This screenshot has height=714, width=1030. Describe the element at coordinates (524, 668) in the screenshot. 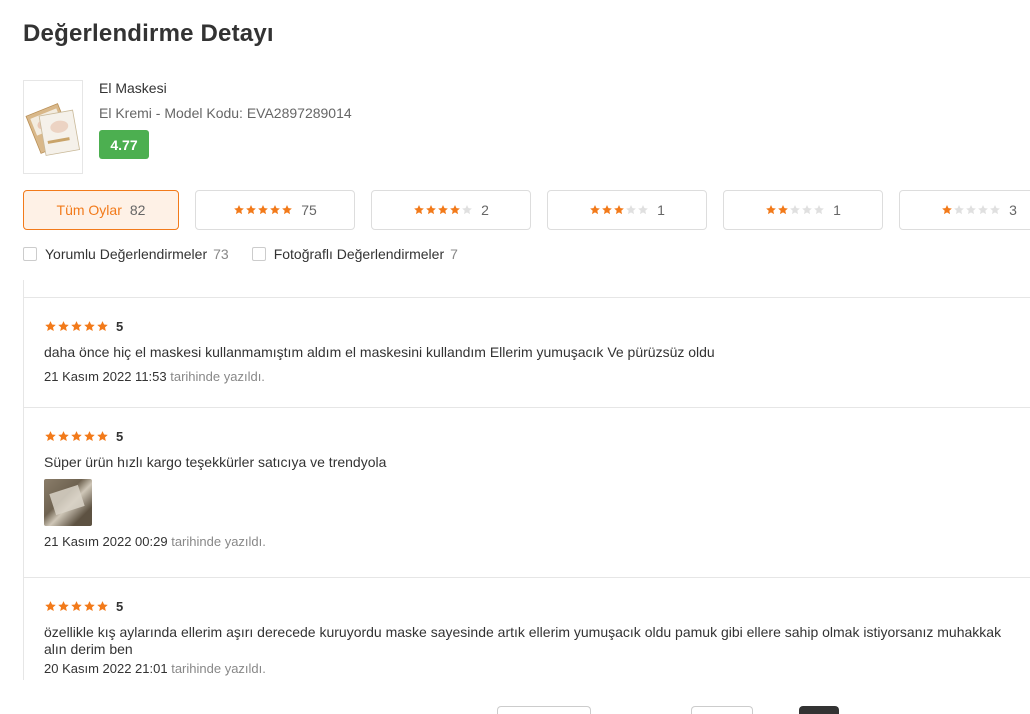

I see `review-date: 20 Kasım 2022 21:01 tarihinde yazıldı.` at that location.